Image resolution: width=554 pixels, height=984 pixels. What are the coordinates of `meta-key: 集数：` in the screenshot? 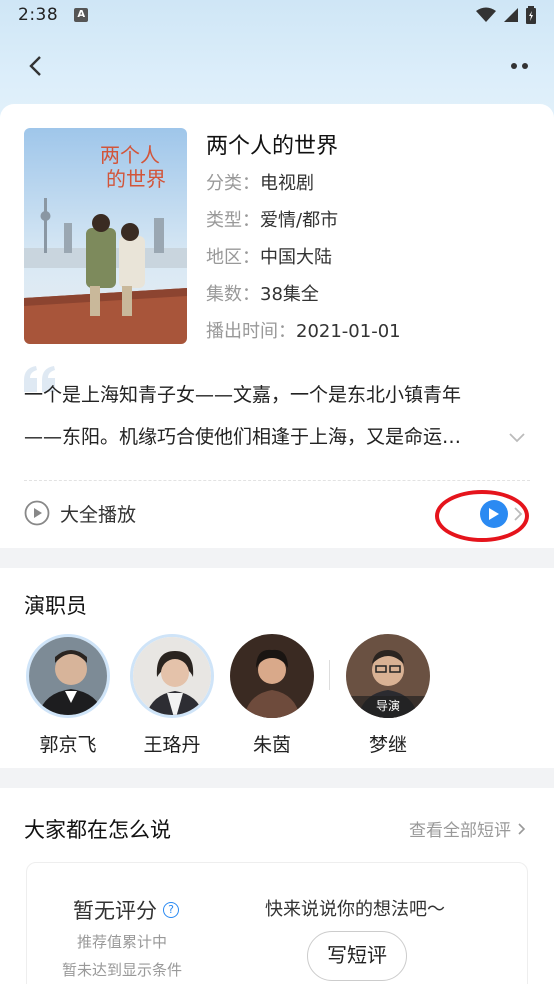 It's located at (233, 294).